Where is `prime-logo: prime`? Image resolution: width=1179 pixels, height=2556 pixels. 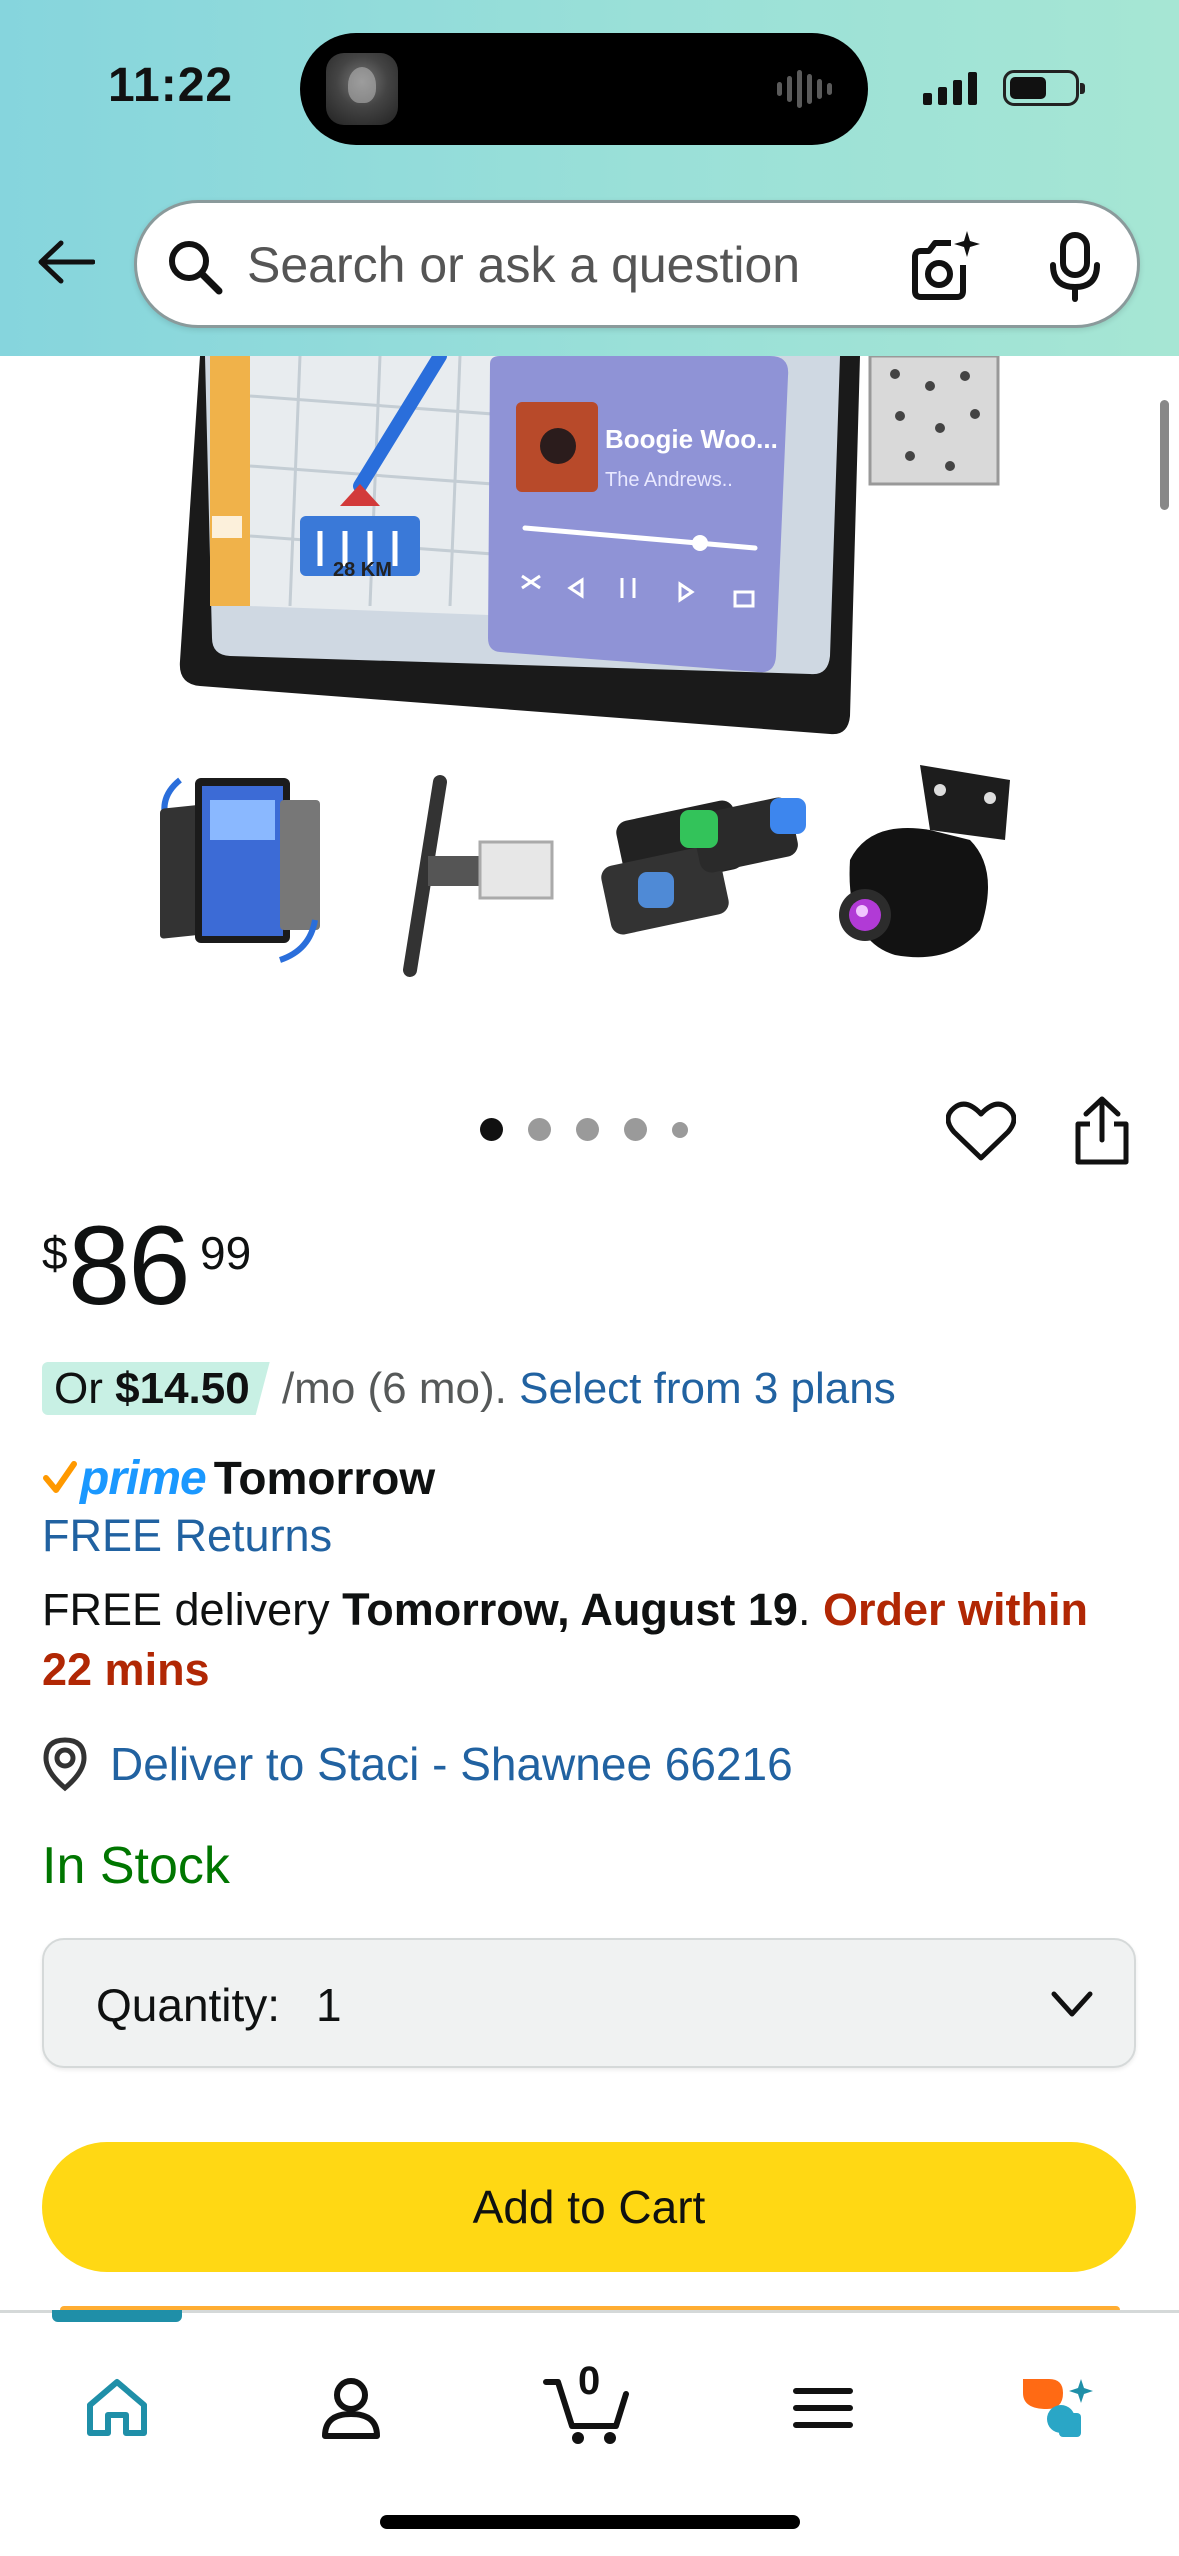 prime-logo: prime is located at coordinates (143, 1478).